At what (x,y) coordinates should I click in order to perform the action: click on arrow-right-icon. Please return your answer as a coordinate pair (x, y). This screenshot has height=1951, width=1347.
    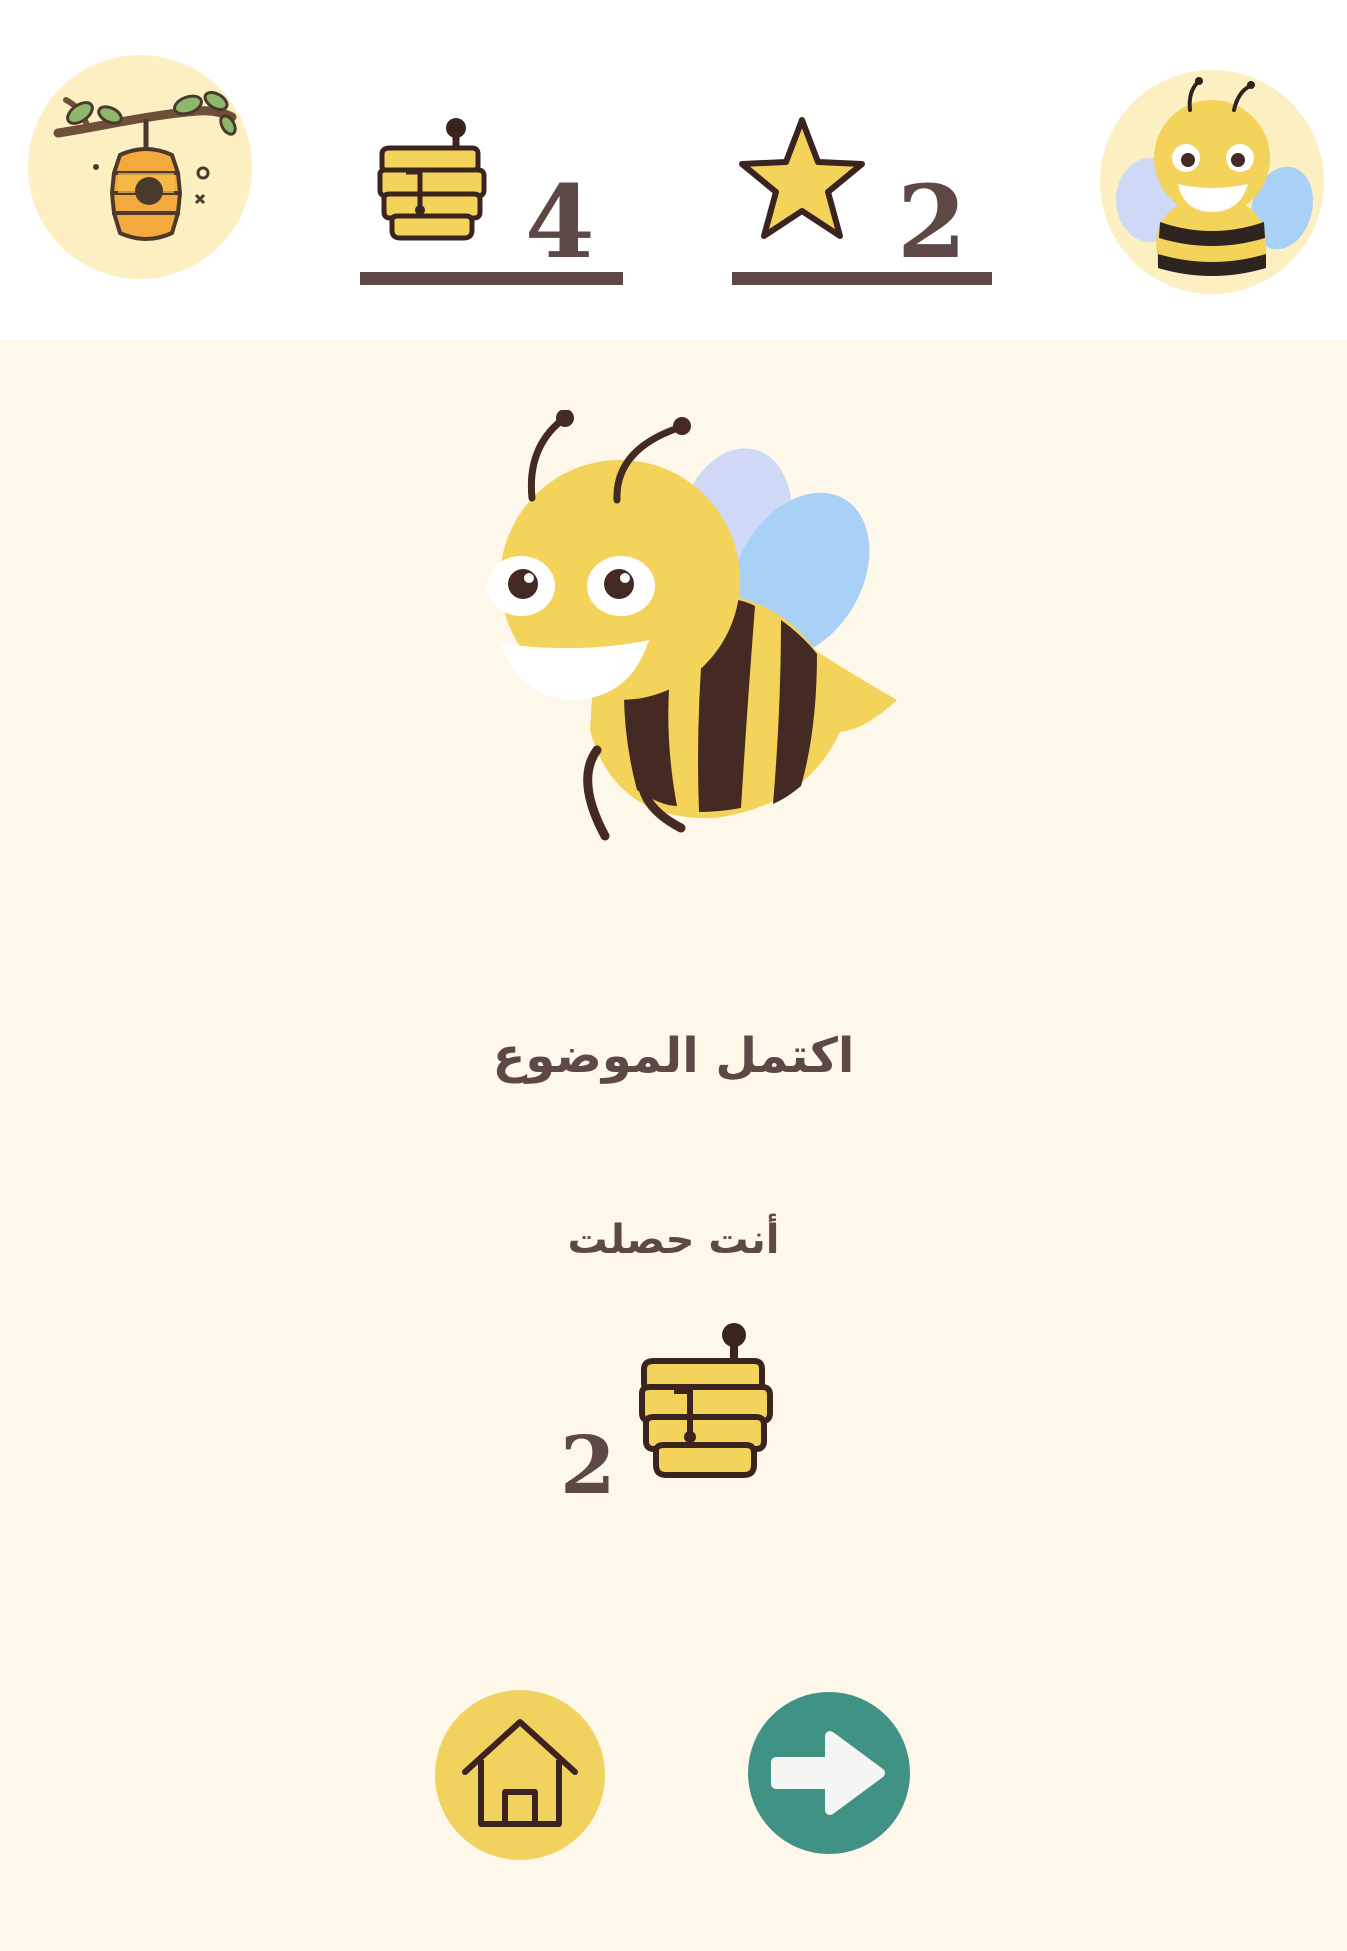
    Looking at the image, I should click on (828, 1773).